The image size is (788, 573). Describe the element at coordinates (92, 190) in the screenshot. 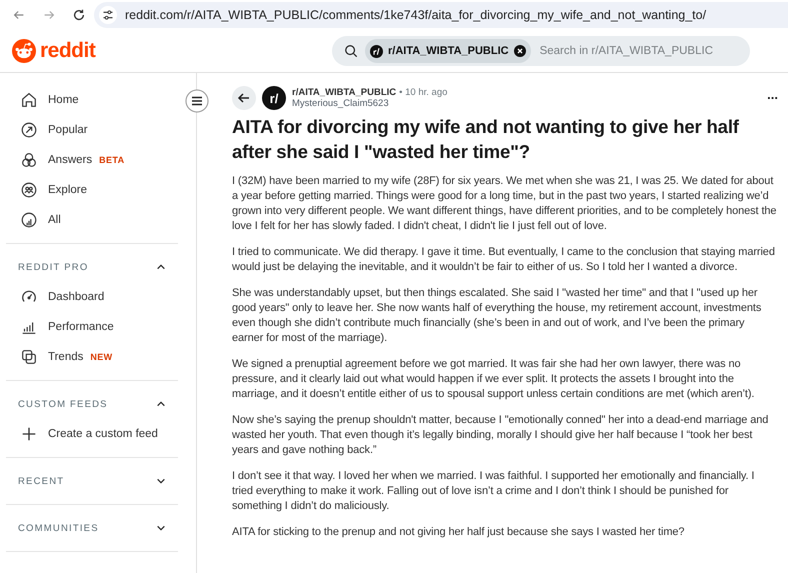

I see `sidebar-item: Explore` at that location.